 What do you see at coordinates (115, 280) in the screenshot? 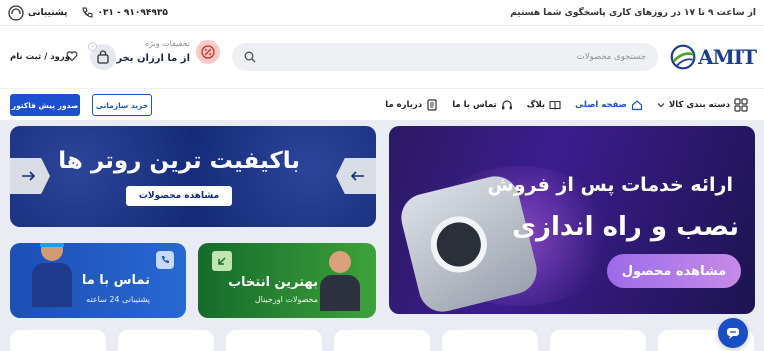
I see `banner-heading: تماس با ما` at bounding box center [115, 280].